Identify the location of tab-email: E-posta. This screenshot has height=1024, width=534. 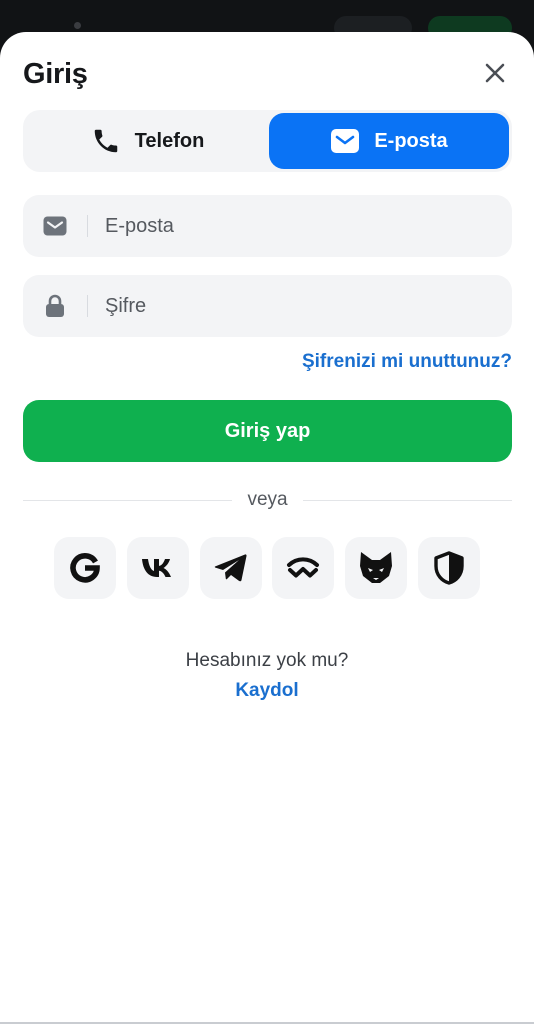
(389, 141).